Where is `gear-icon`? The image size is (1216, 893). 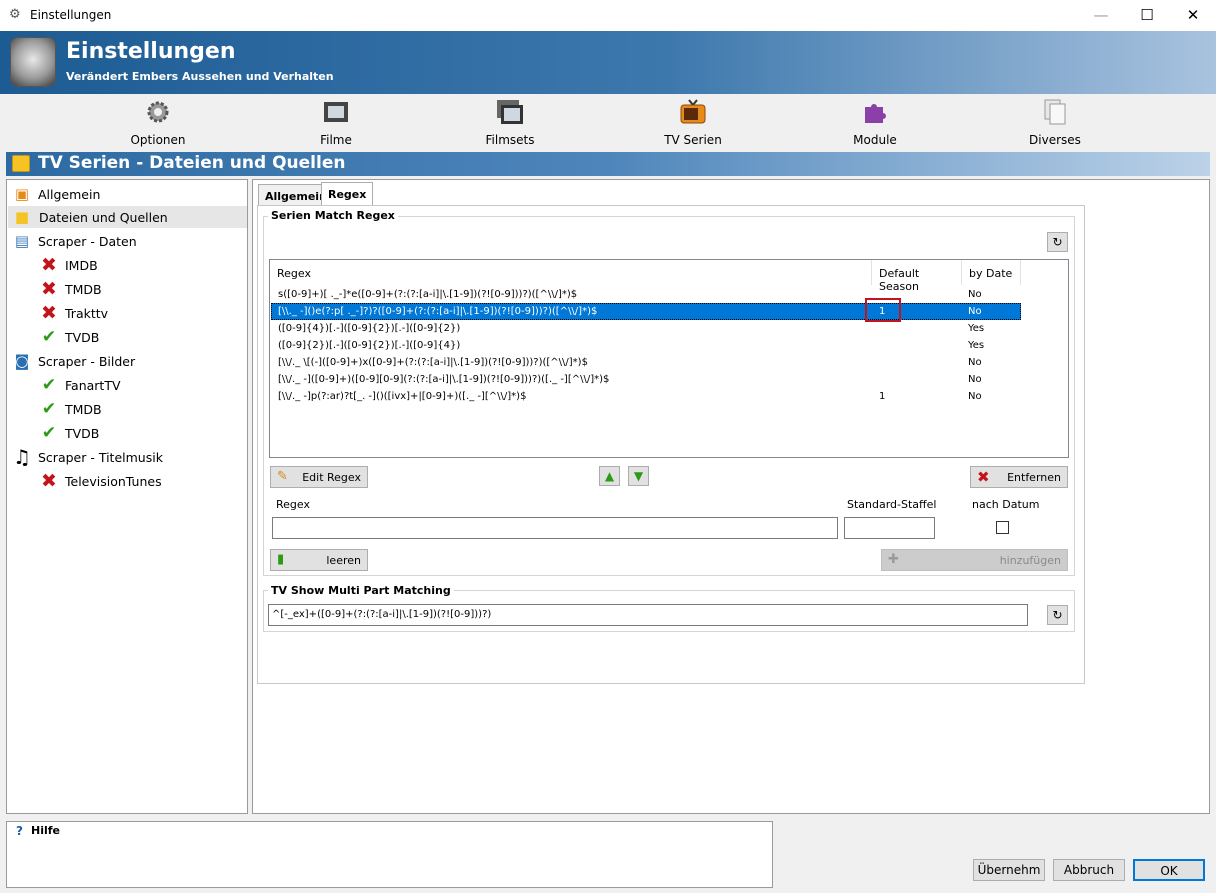 gear-icon is located at coordinates (158, 112).